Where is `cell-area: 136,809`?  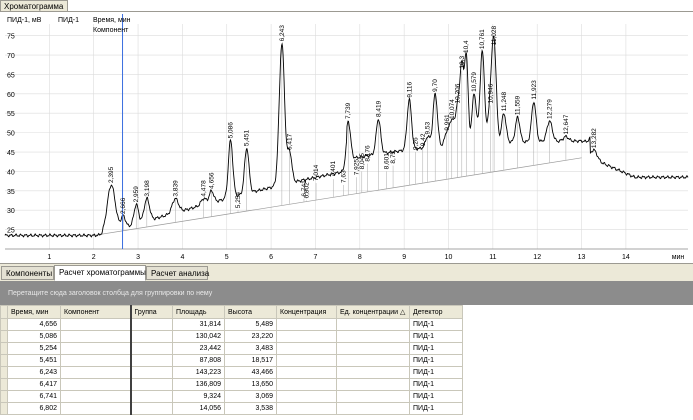
cell-area: 136,809 is located at coordinates (198, 384).